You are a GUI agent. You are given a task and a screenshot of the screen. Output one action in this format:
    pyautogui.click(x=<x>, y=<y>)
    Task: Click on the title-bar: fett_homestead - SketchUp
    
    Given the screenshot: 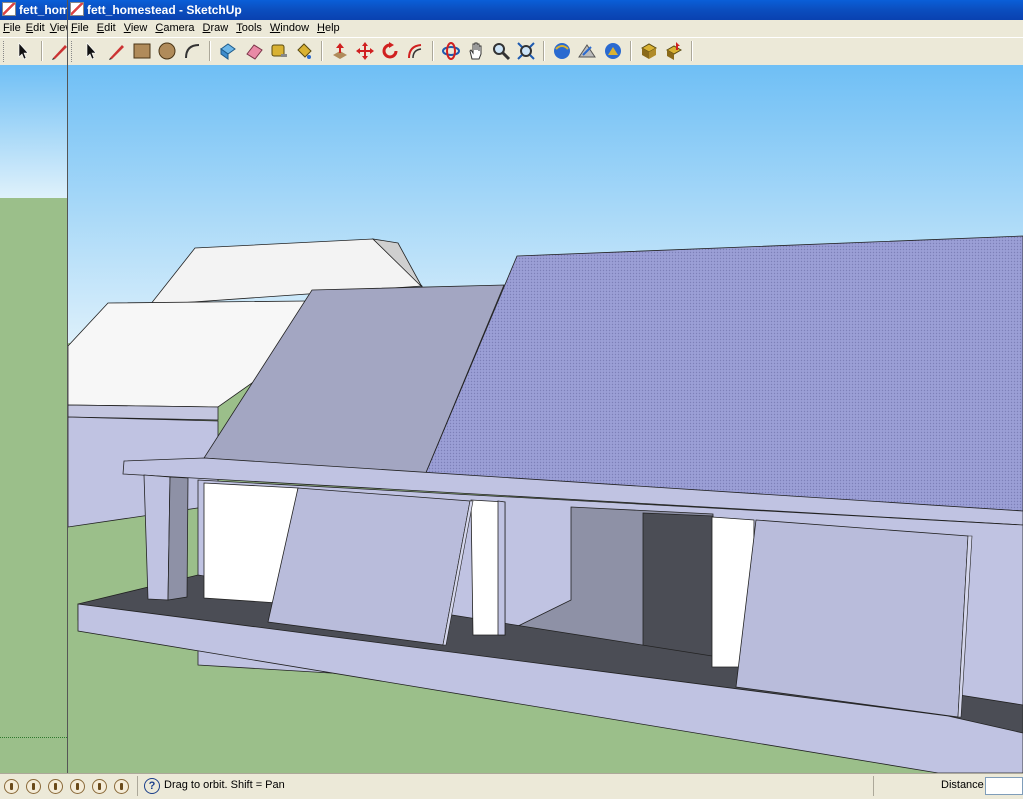 What is the action you would take?
    pyautogui.click(x=545, y=10)
    